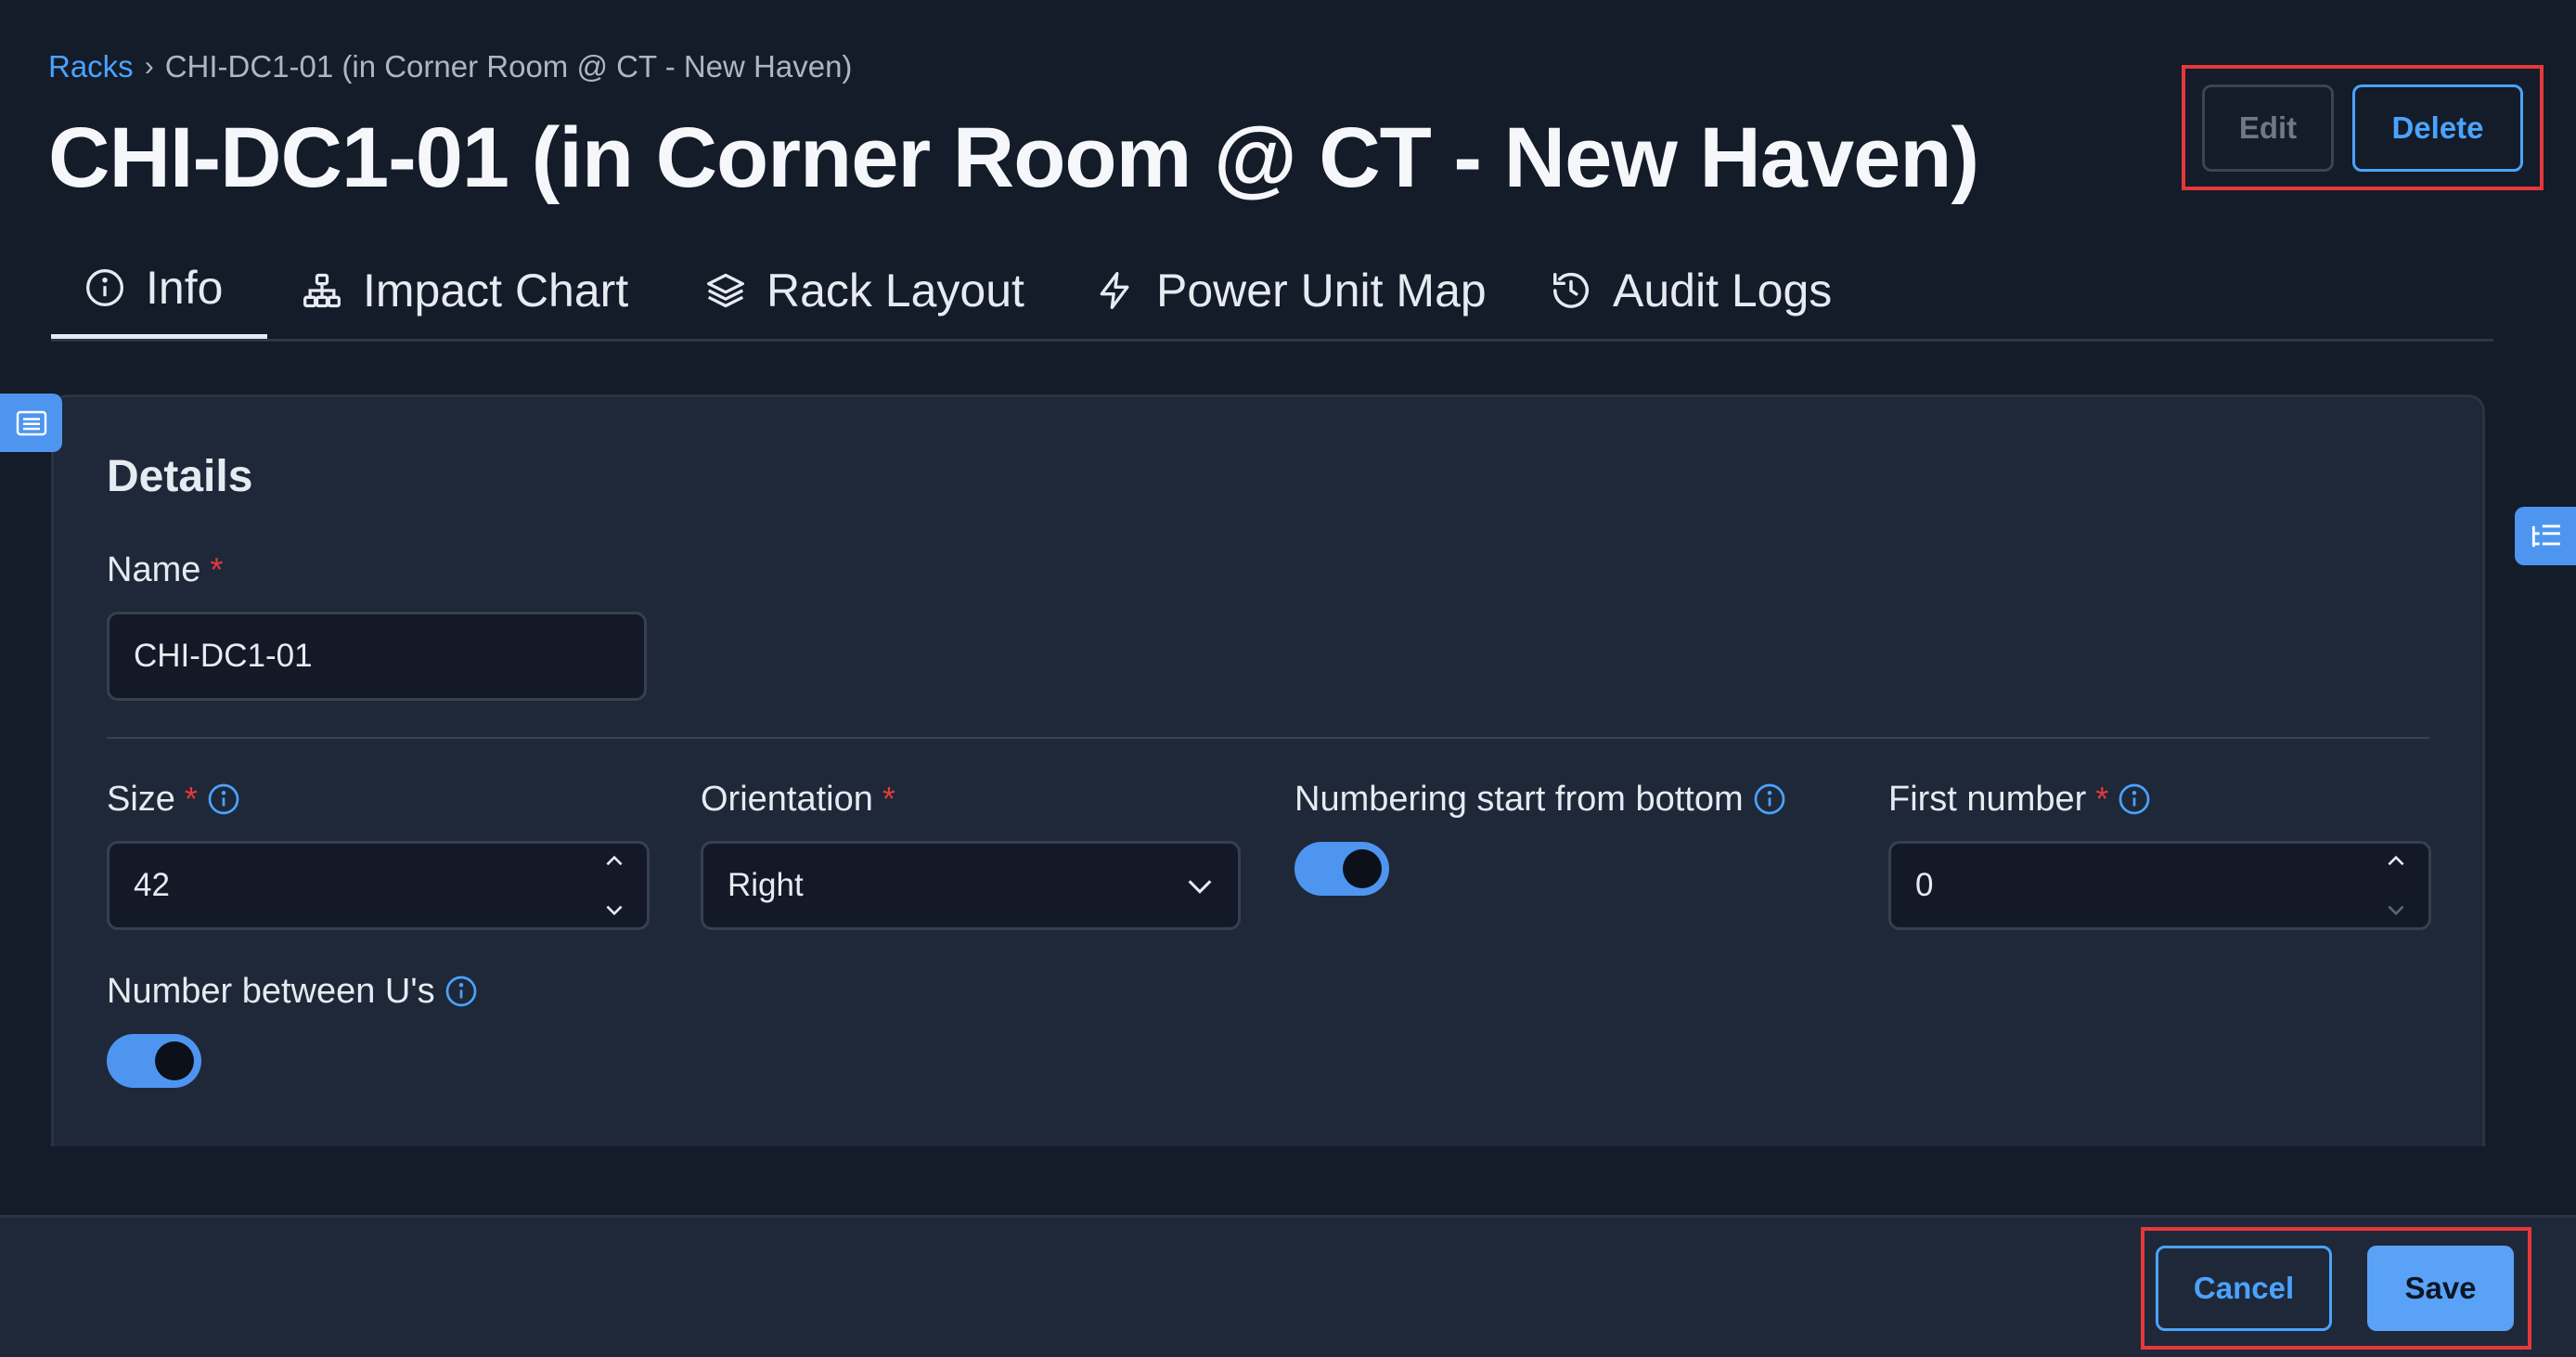 The height and width of the screenshot is (1357, 2576). What do you see at coordinates (766, 885) in the screenshot?
I see `orientation-select-value: Right` at bounding box center [766, 885].